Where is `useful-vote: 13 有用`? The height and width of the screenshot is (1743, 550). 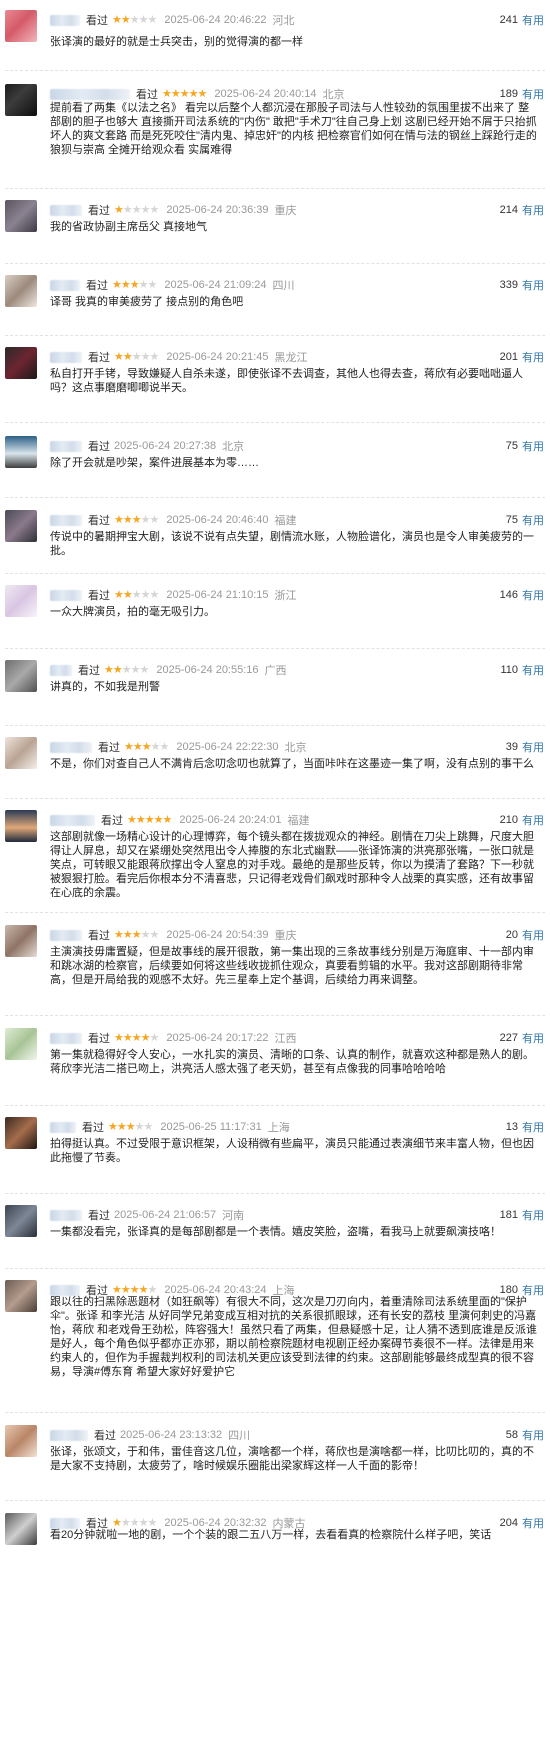
useful-vote: 13 有用 is located at coordinates (525, 1127).